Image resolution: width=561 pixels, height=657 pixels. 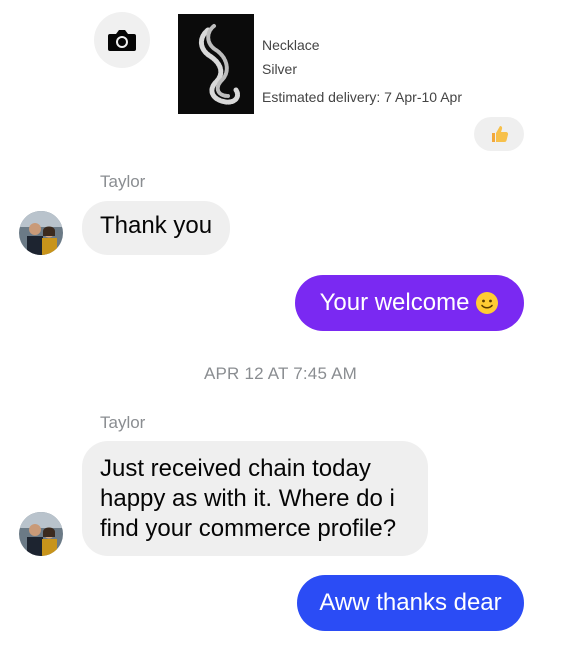 I want to click on thumbs-up-message, so click(x=499, y=134).